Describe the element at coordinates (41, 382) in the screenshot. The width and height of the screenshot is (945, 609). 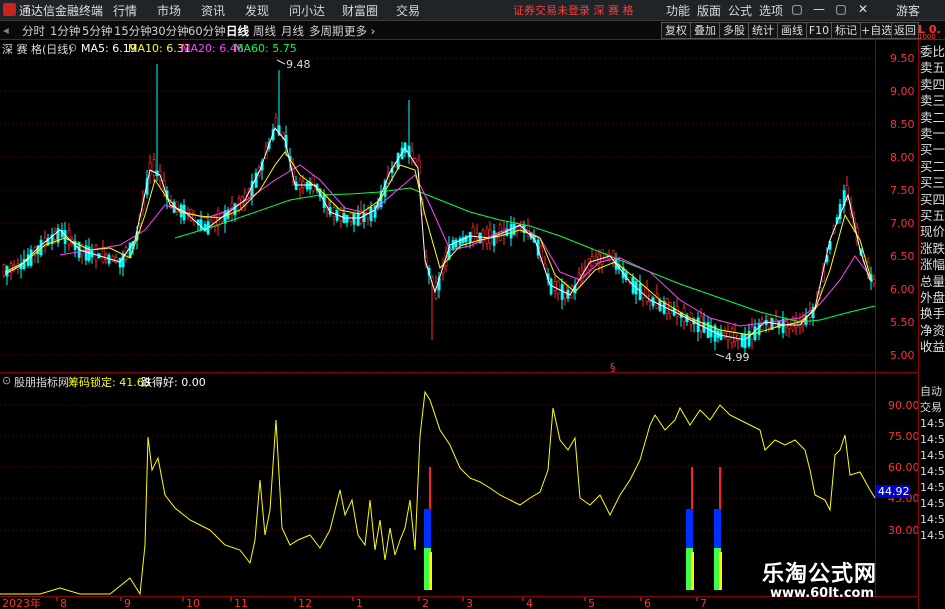
I see `indicator-panel-title: 股朋指标网` at that location.